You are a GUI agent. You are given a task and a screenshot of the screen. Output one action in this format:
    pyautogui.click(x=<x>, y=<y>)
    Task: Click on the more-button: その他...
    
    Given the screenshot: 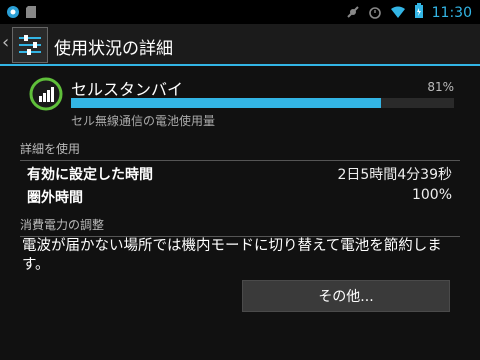 What is the action you would take?
    pyautogui.click(x=346, y=296)
    